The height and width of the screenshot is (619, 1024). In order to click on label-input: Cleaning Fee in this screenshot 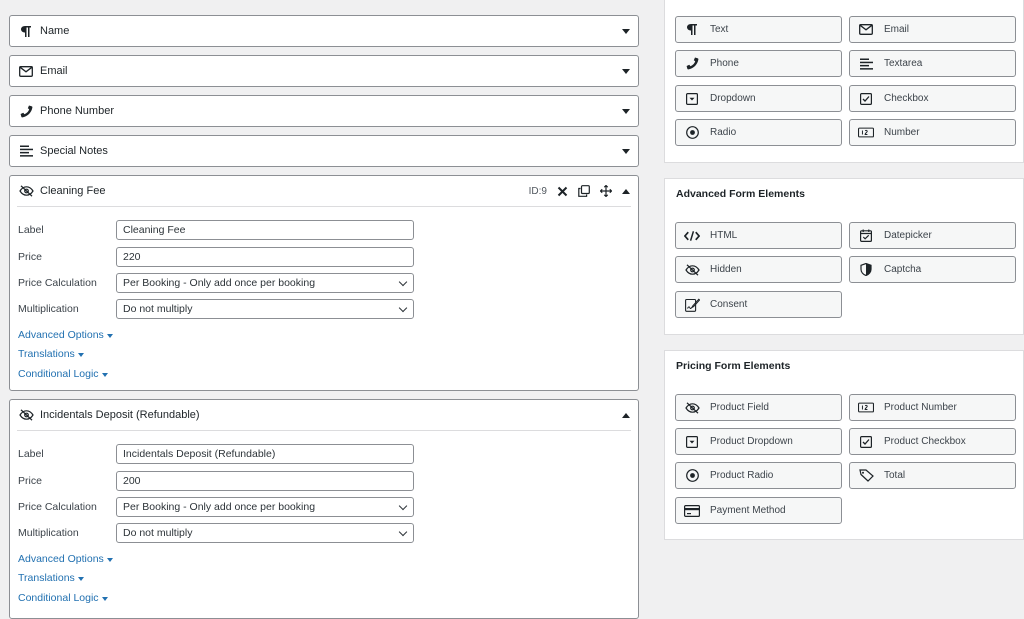, I will do `click(265, 230)`.